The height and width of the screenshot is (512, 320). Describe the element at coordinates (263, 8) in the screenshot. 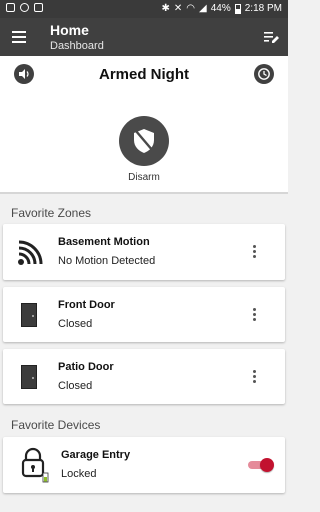

I see `clock-time: 2:18 PM` at that location.